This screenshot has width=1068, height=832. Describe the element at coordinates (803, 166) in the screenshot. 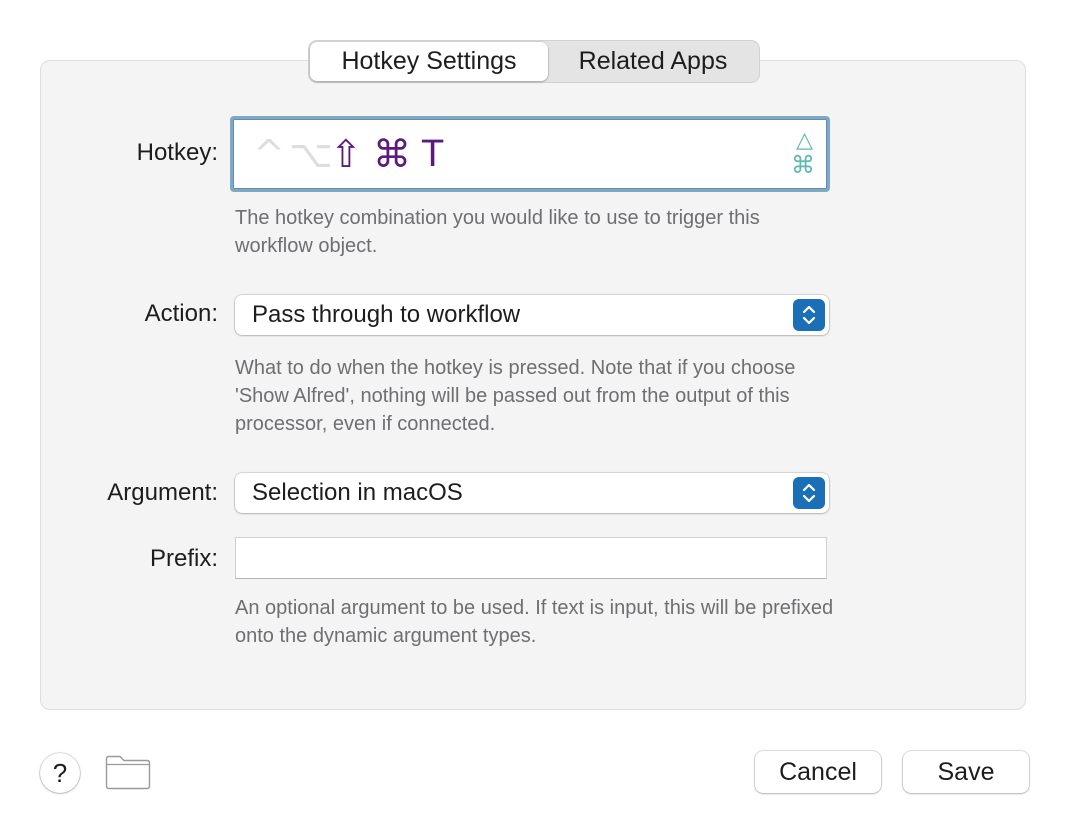

I see `command-toggle-icon: ⌘` at that location.